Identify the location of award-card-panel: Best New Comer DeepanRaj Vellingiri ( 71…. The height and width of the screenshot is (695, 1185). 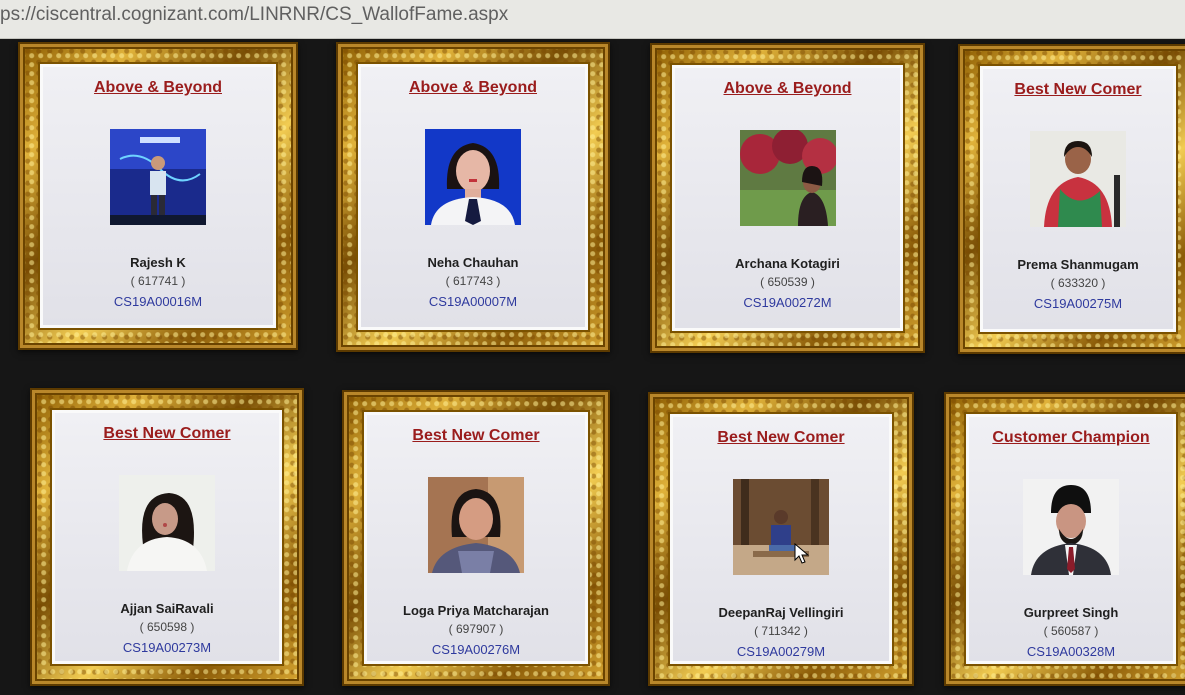
(781, 539).